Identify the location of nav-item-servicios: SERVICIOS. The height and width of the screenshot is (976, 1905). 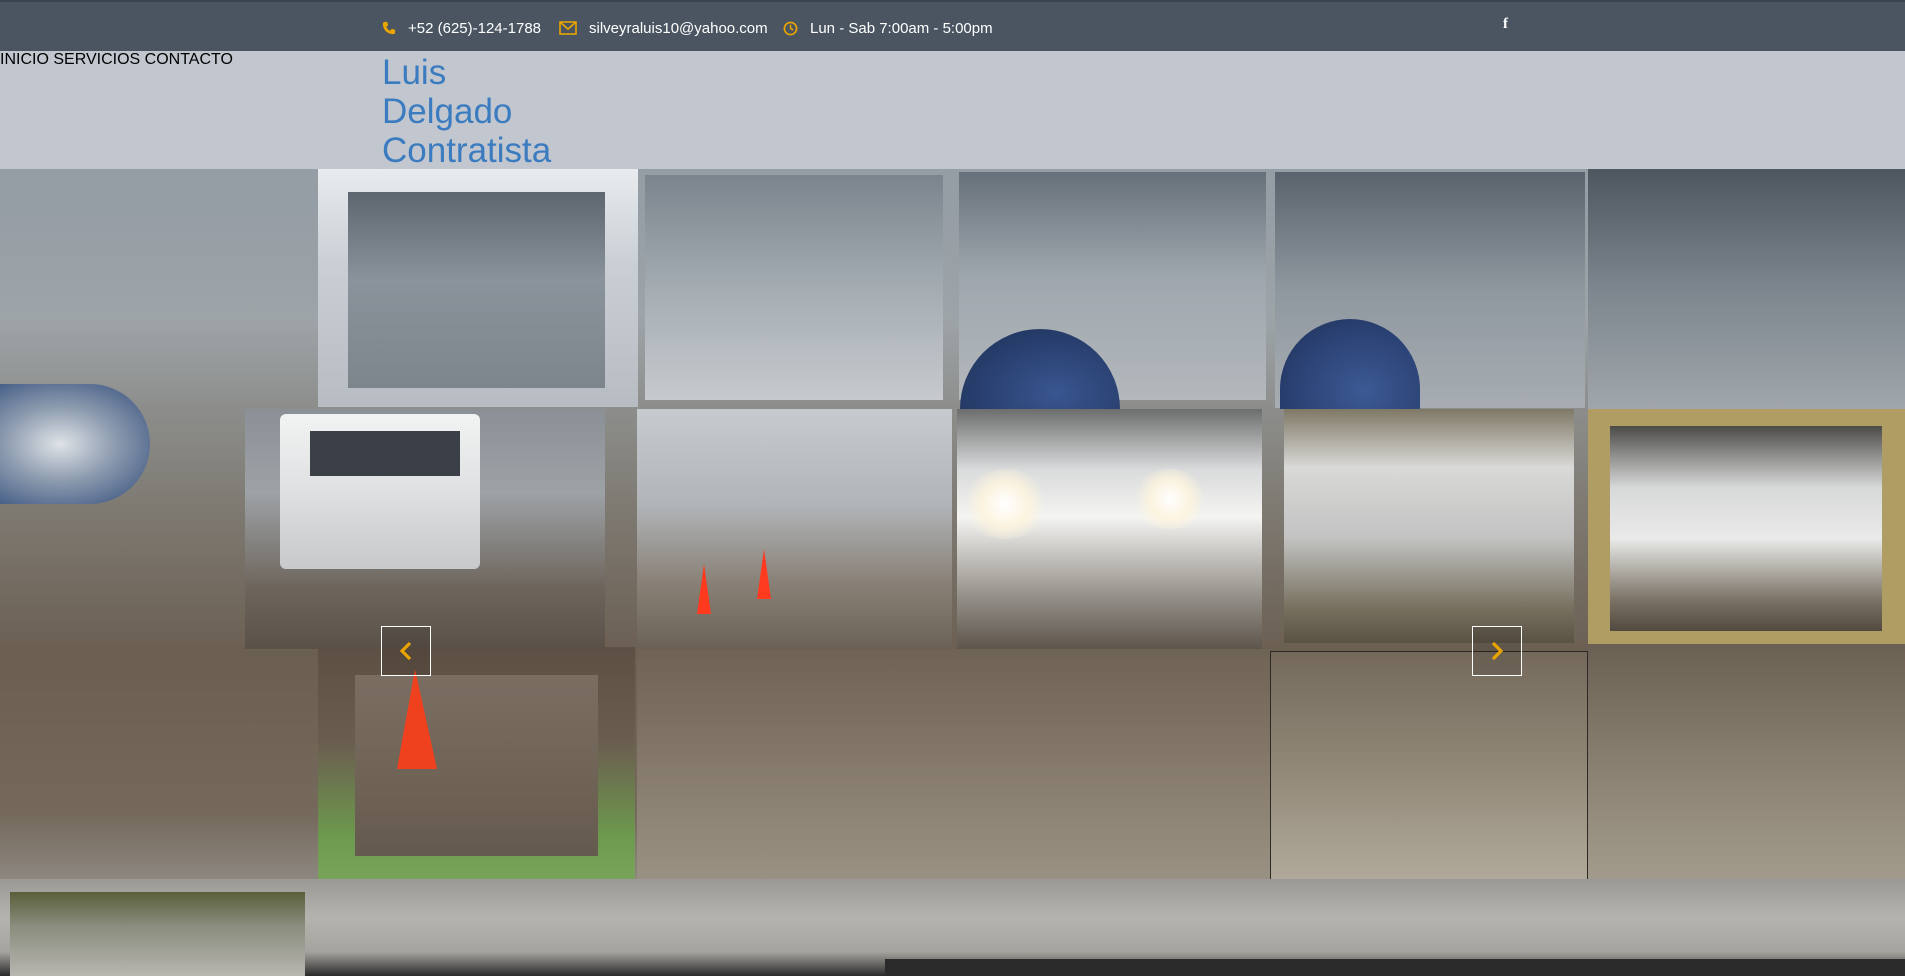
(96, 59).